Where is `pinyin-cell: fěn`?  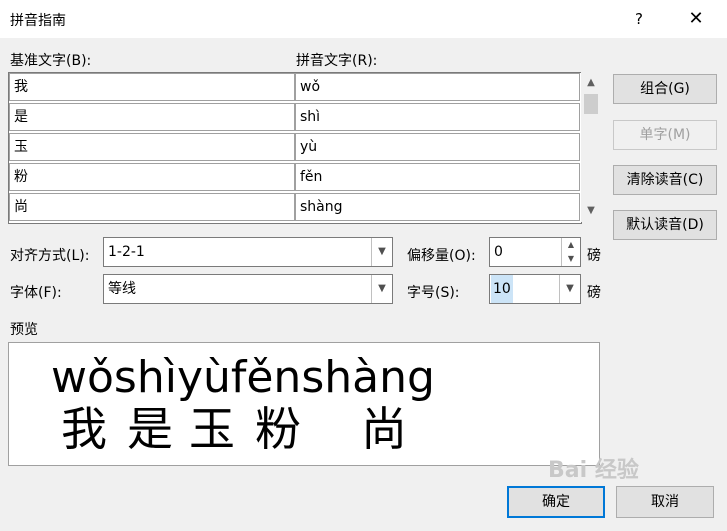
pinyin-cell: fěn is located at coordinates (437, 177).